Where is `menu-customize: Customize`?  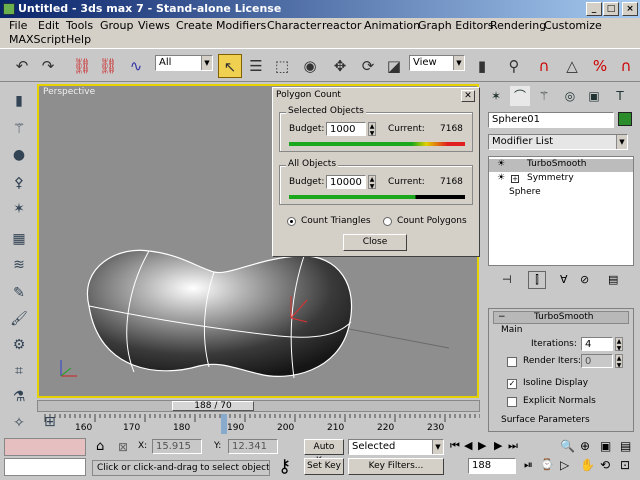
menu-customize: Customize is located at coordinates (573, 25).